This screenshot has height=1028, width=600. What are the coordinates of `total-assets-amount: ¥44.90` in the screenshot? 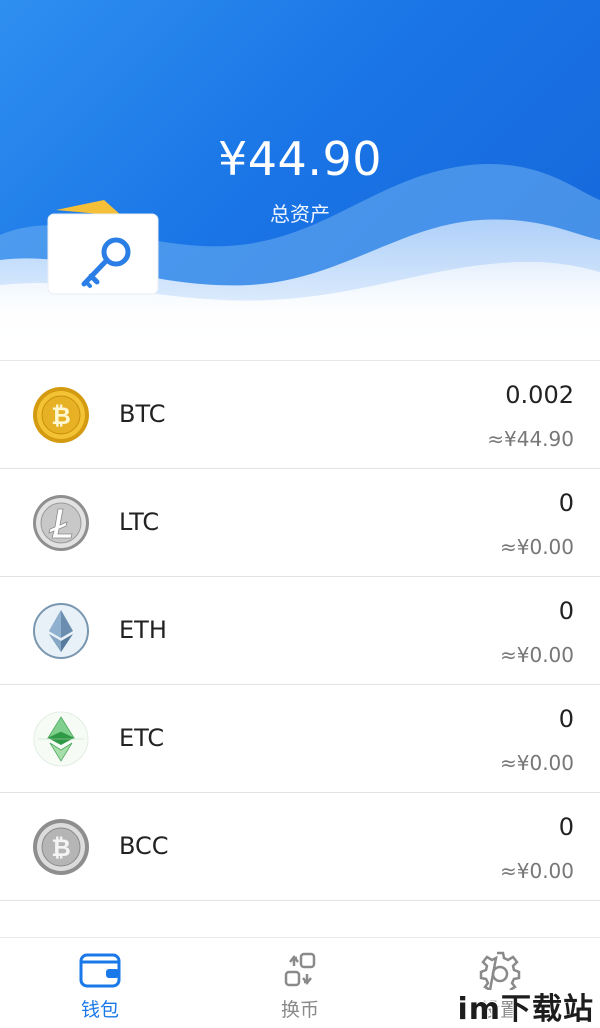 It's located at (300, 159).